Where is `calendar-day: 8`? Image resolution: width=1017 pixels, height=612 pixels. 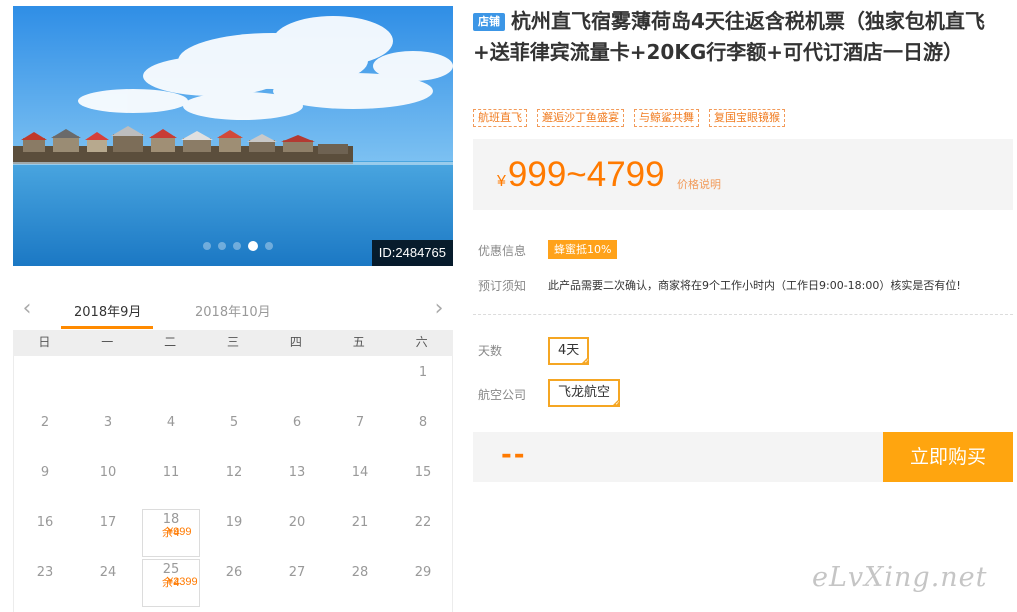
calendar-day: 8 is located at coordinates (423, 433).